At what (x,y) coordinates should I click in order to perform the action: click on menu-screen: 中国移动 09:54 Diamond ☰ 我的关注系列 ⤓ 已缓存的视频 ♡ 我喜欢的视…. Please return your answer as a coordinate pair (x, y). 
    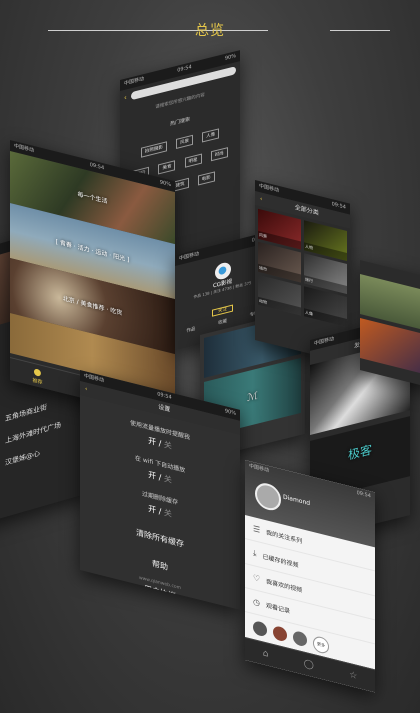
    Looking at the image, I should click on (310, 576).